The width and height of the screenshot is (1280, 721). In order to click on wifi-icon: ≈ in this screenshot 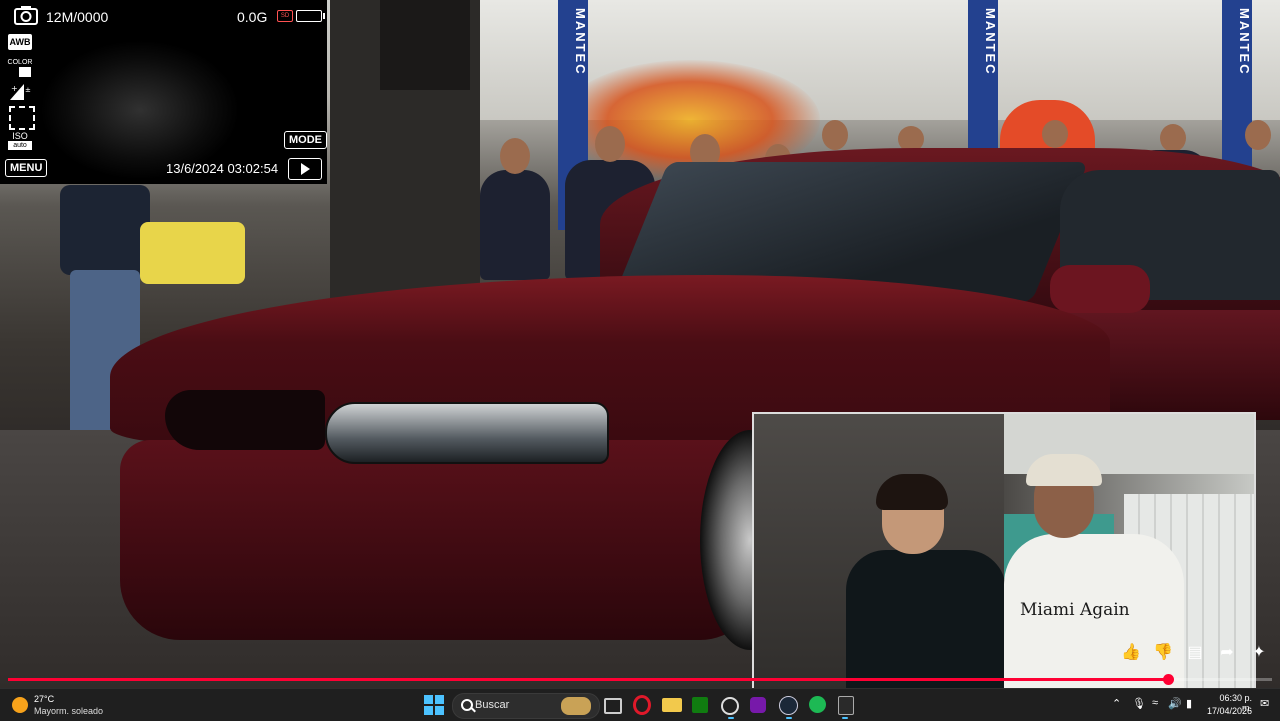, I will do `click(1155, 703)`.